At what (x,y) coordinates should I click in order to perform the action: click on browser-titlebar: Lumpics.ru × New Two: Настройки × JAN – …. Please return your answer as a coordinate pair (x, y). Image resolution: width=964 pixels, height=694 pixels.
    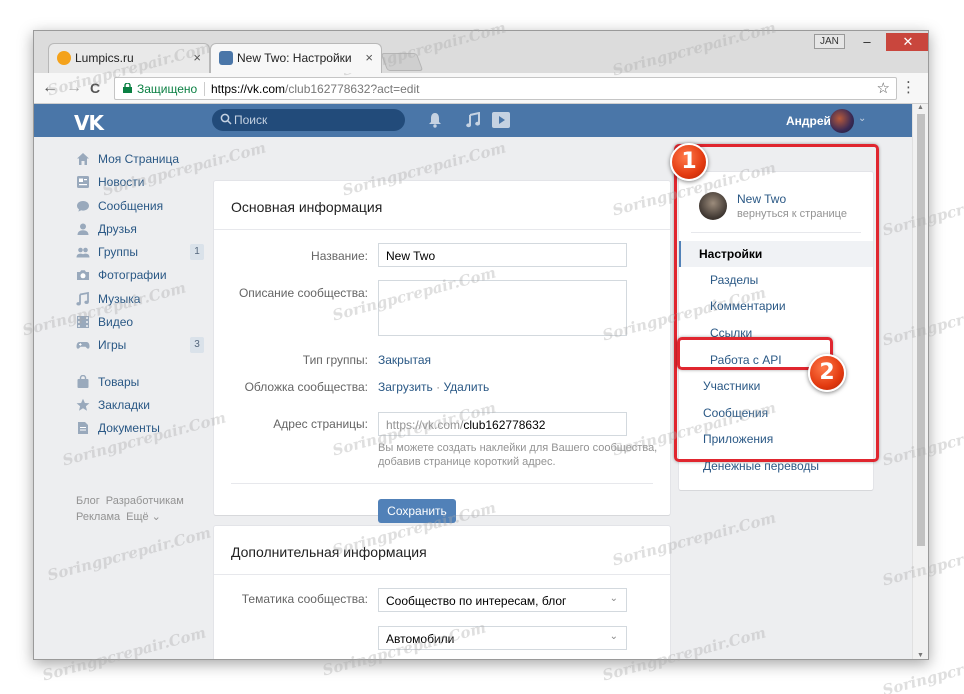
    Looking at the image, I should click on (481, 52).